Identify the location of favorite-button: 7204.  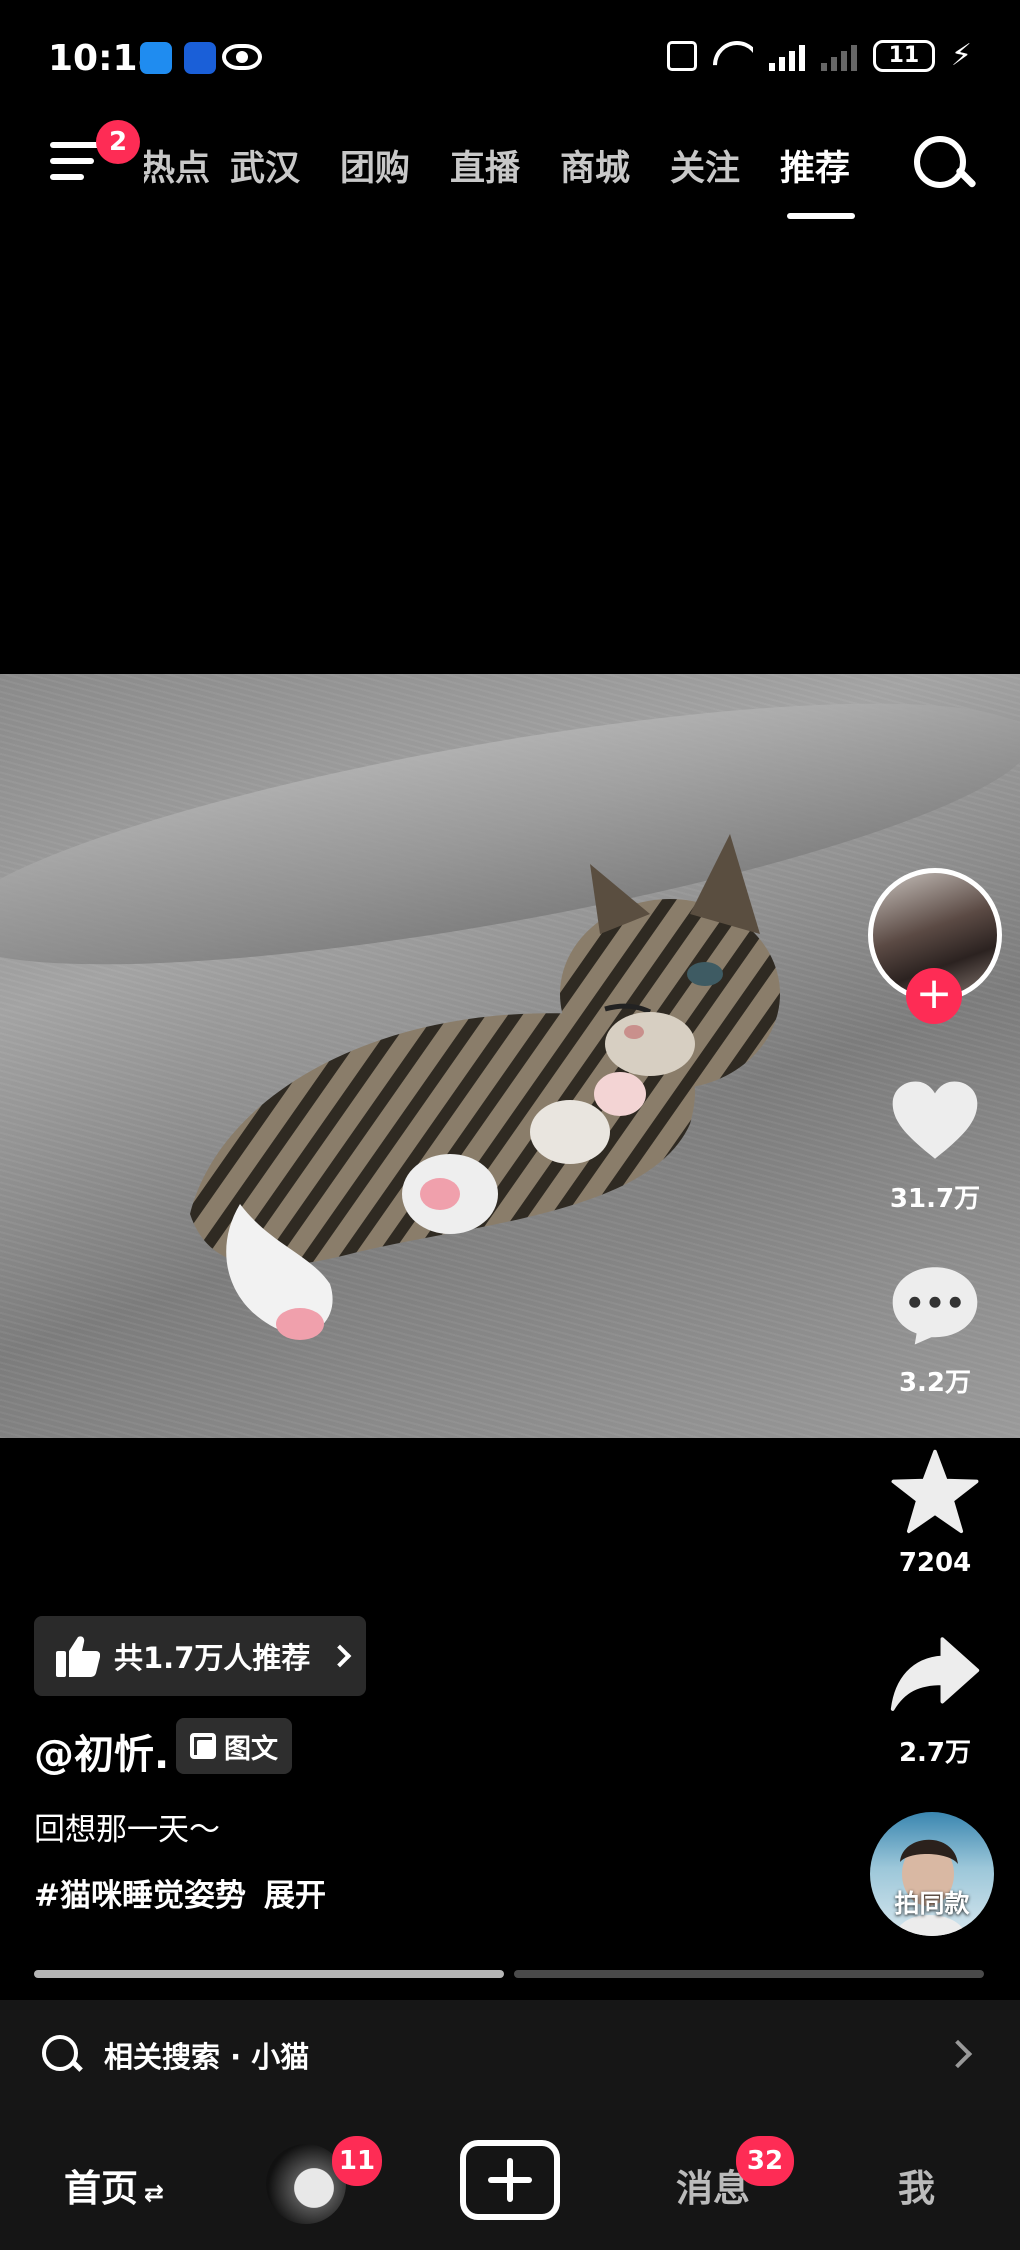
(935, 1513).